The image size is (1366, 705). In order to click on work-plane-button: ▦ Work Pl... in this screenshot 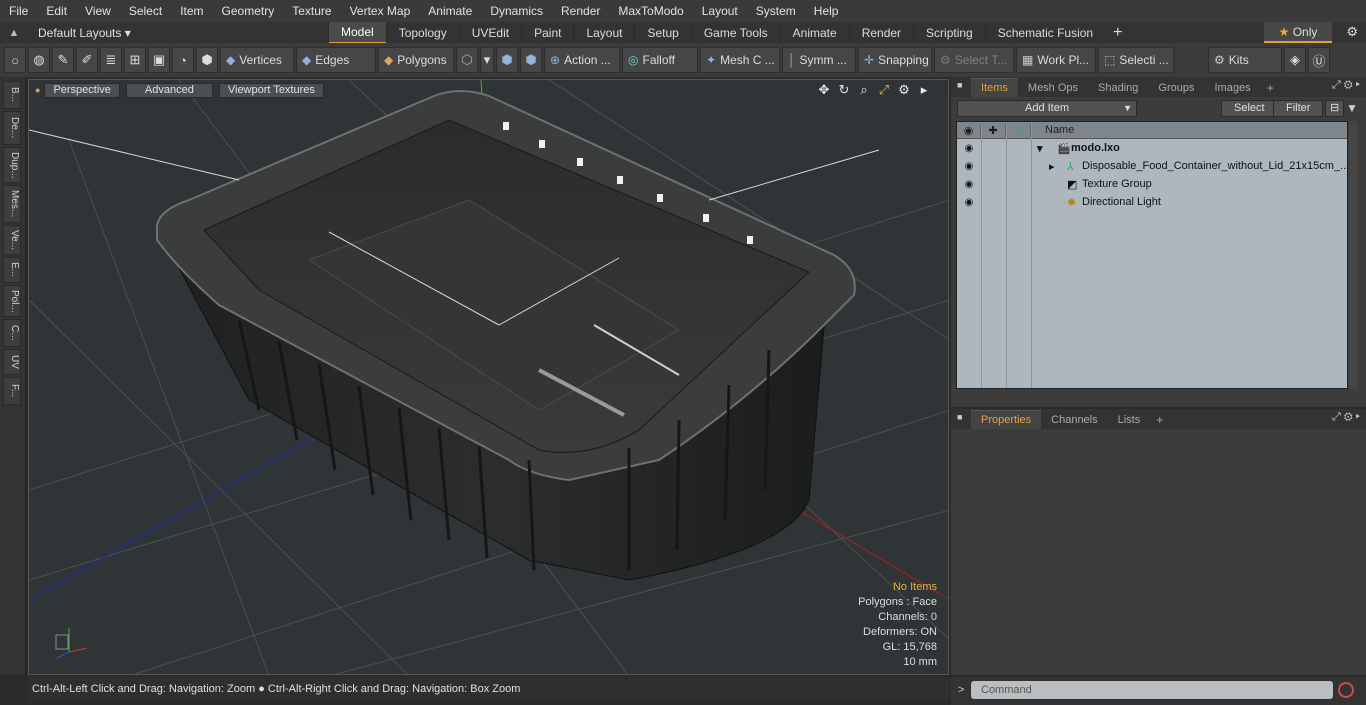, I will do `click(1056, 60)`.